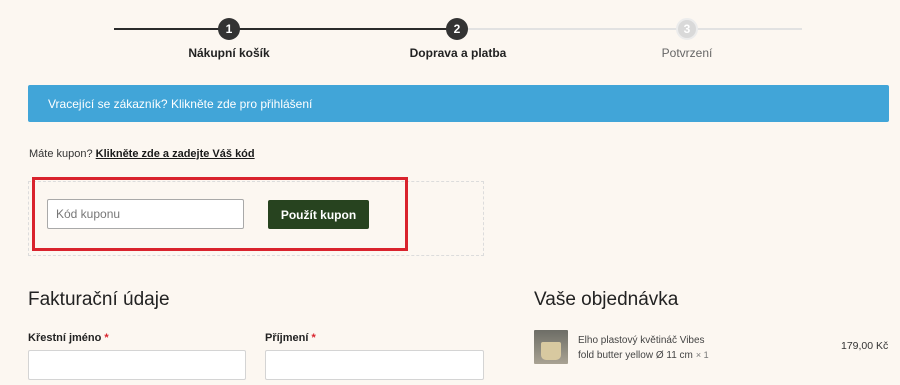 This screenshot has width=900, height=385. I want to click on apply-coupon-button: Použít kupon, so click(318, 214).